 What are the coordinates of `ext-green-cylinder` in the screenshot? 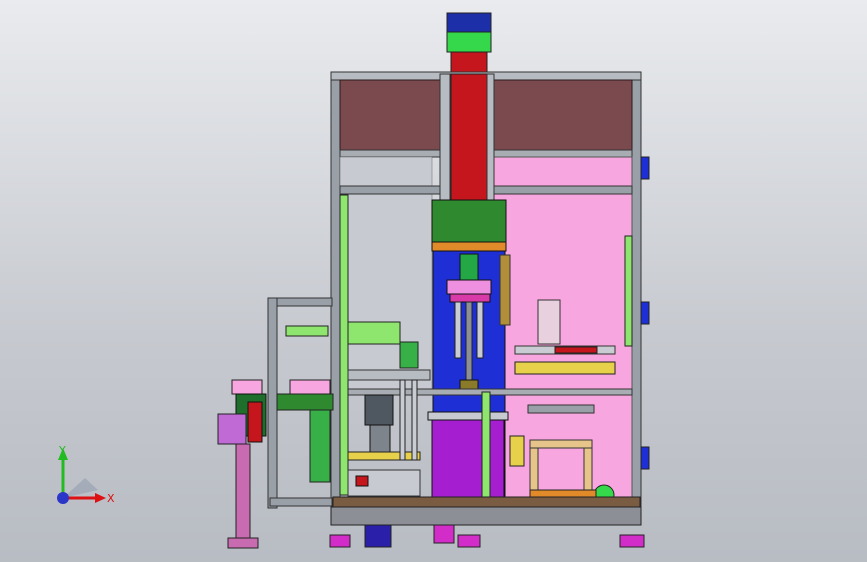 It's located at (307, 331).